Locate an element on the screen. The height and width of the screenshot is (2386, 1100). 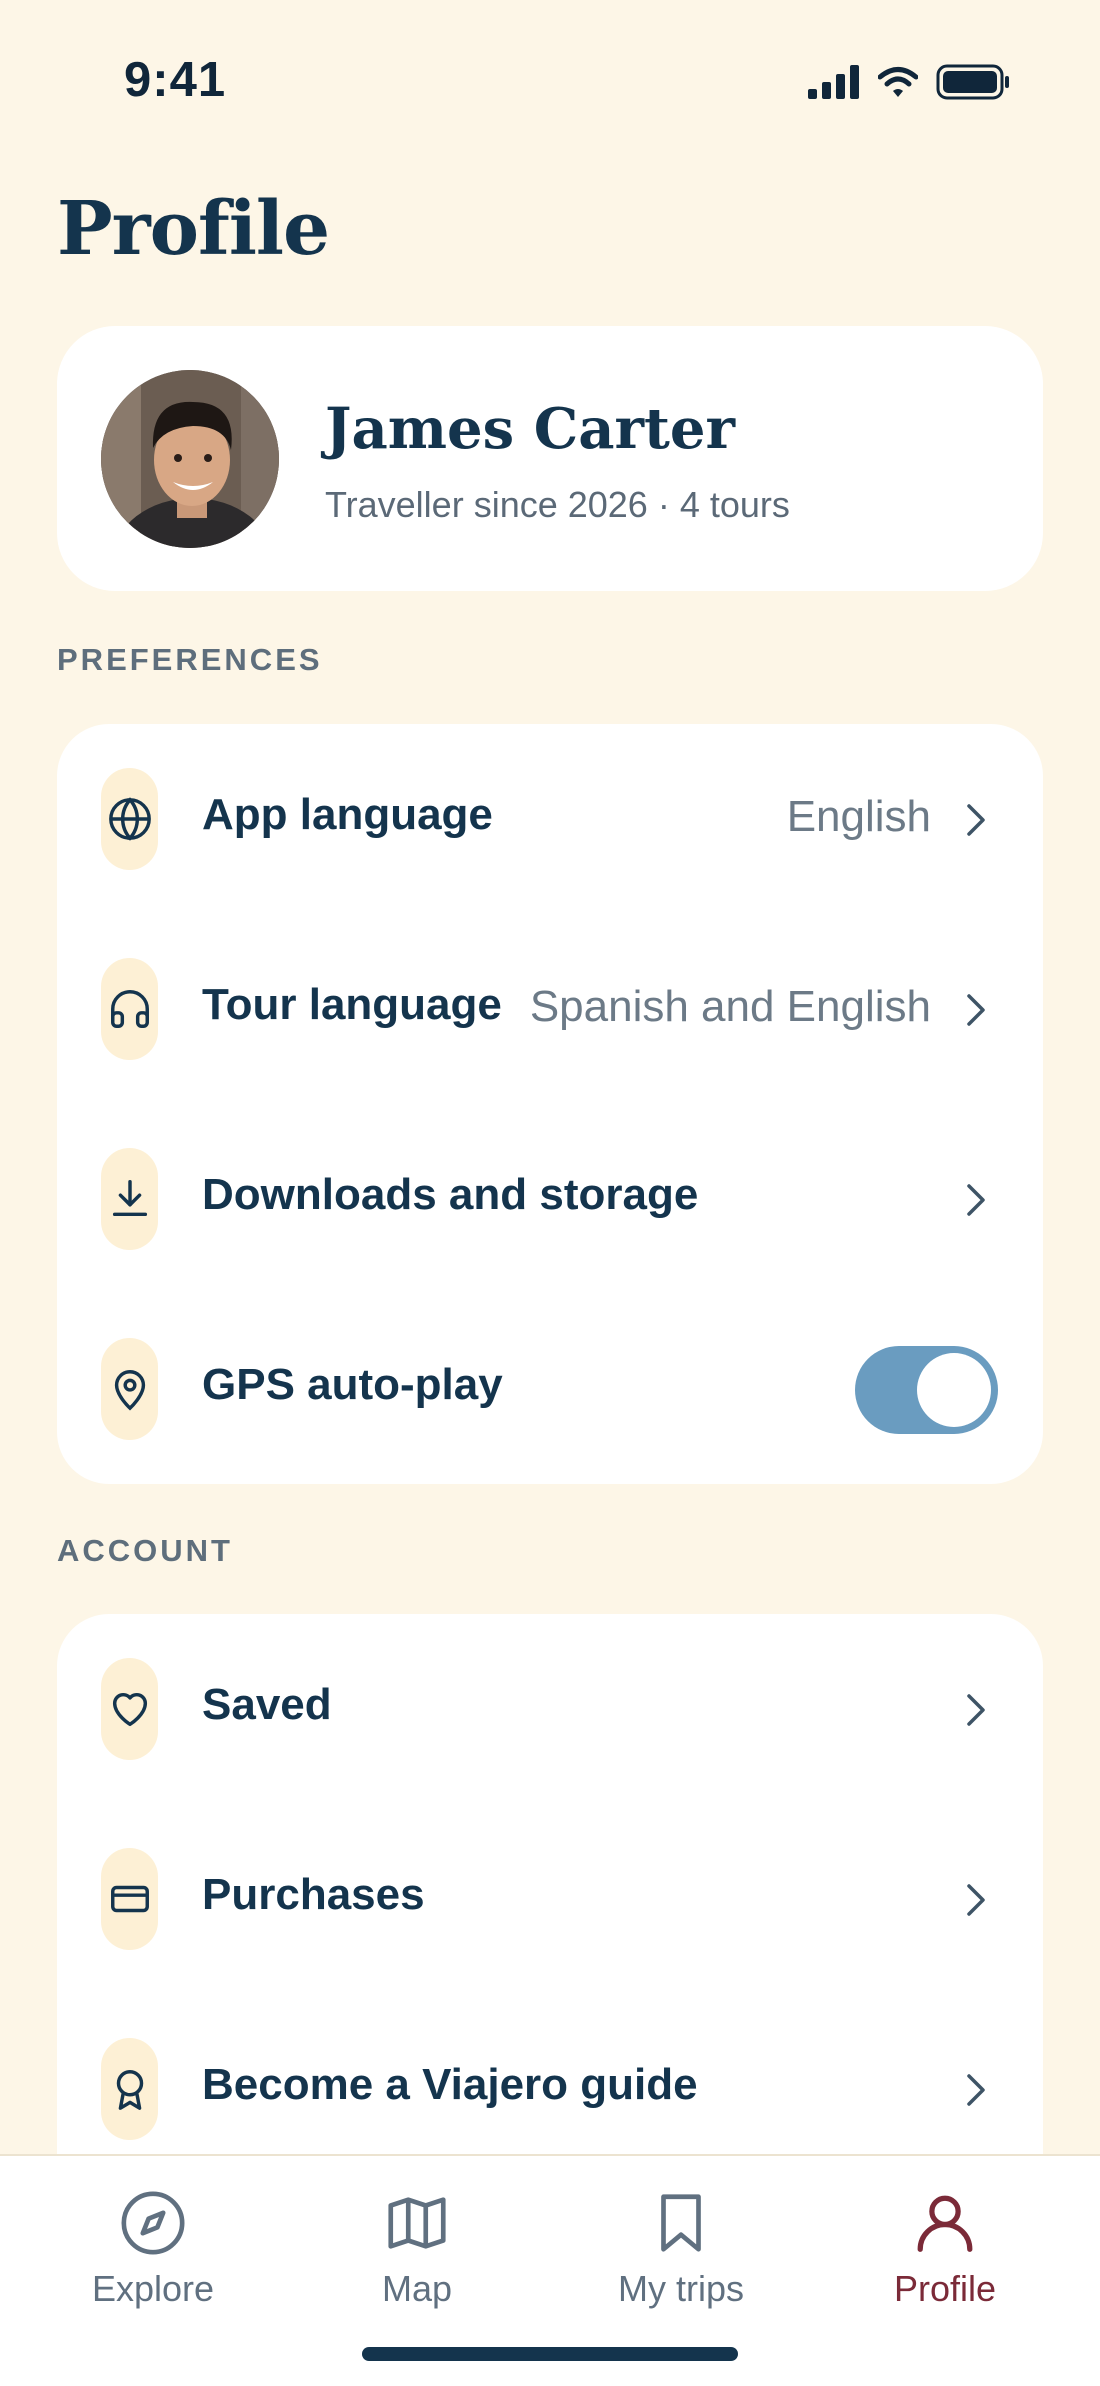
wifi-icon is located at coordinates (898, 82).